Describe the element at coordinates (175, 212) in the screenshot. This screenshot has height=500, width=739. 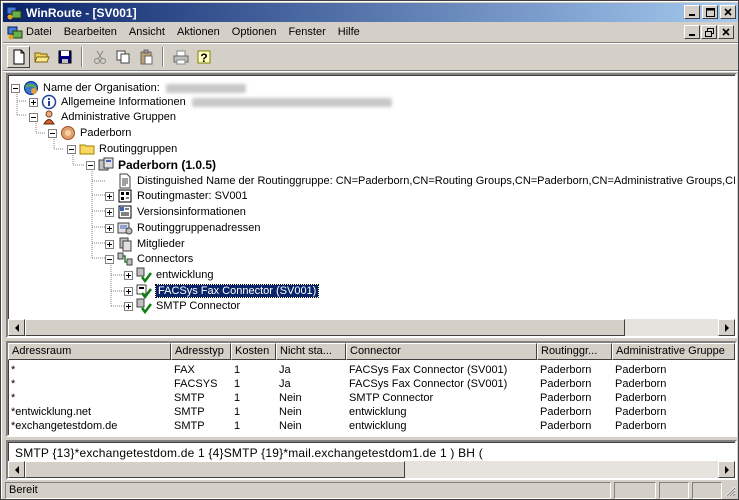
I see `tree-item-versionsinformationen: Versionsinformationen` at that location.